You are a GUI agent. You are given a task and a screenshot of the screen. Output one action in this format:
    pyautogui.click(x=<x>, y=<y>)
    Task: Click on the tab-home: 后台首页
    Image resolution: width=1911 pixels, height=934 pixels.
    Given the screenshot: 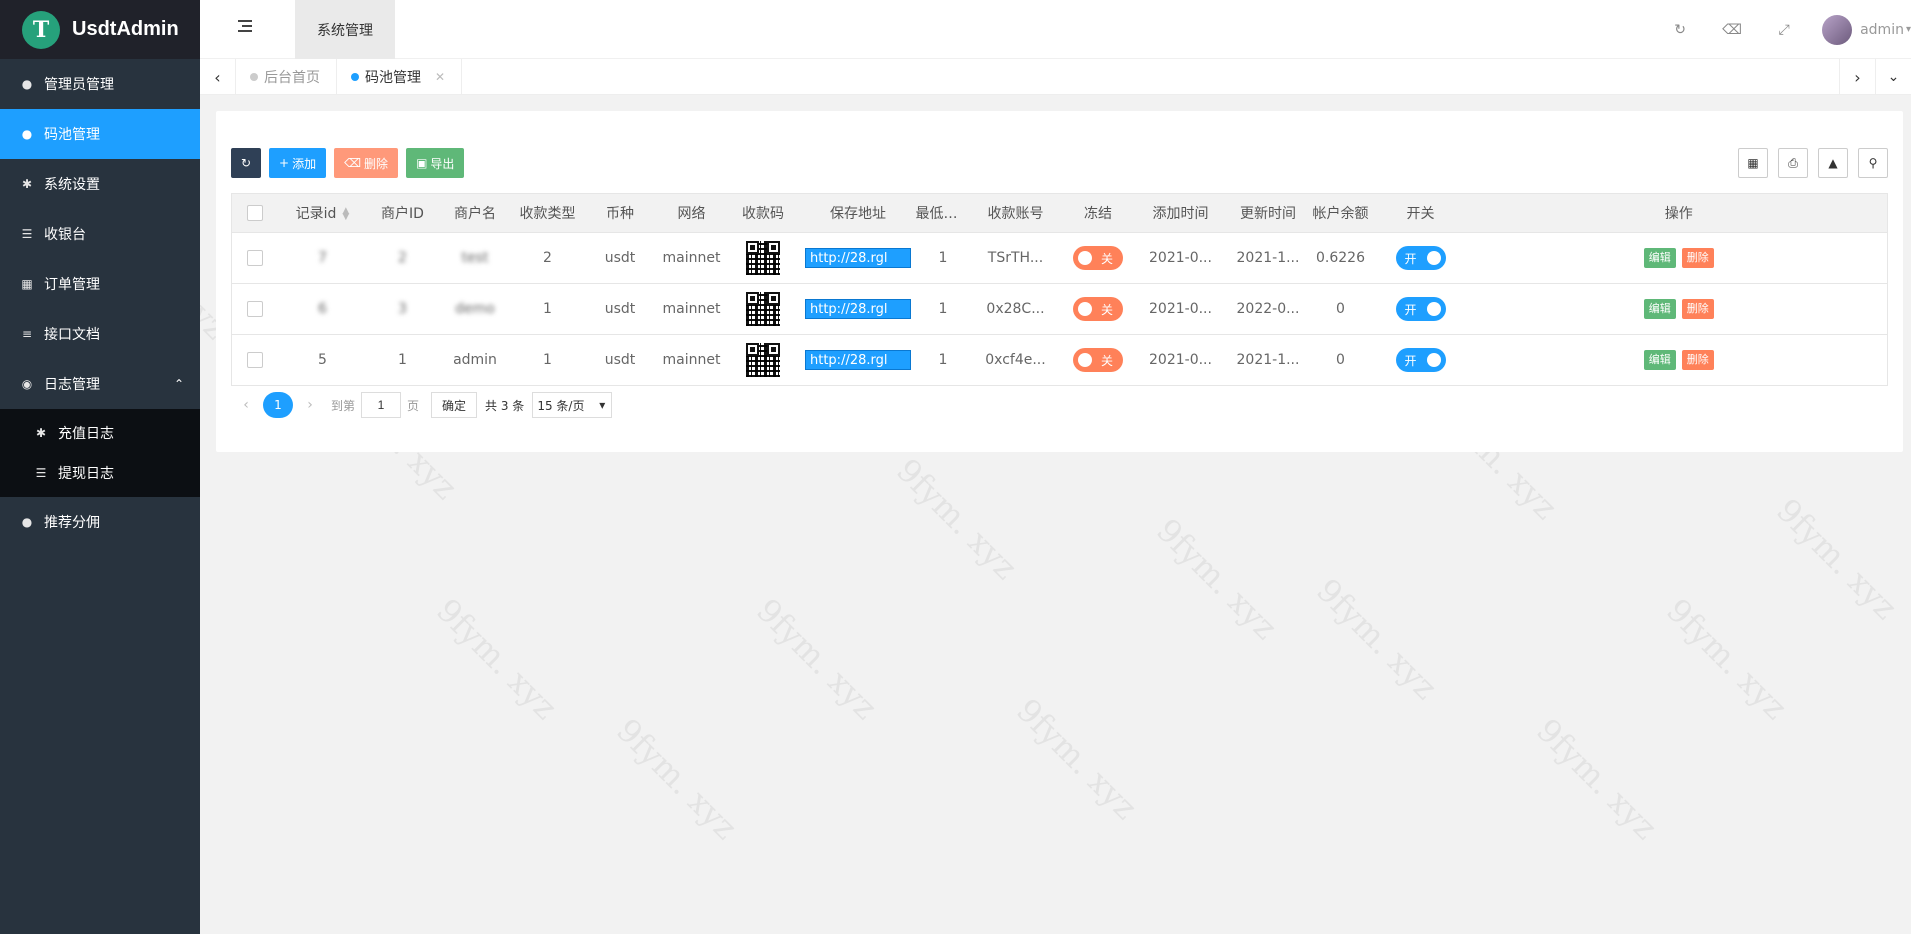 What is the action you would take?
    pyautogui.click(x=286, y=77)
    